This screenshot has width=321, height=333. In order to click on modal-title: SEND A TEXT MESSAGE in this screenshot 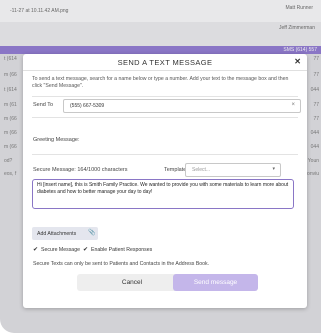, I will do `click(165, 62)`.